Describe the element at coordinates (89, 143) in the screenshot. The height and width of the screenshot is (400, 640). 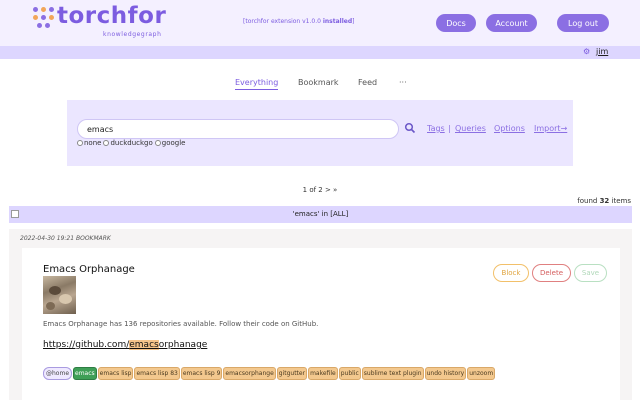
I see `engine-option-none: none` at that location.